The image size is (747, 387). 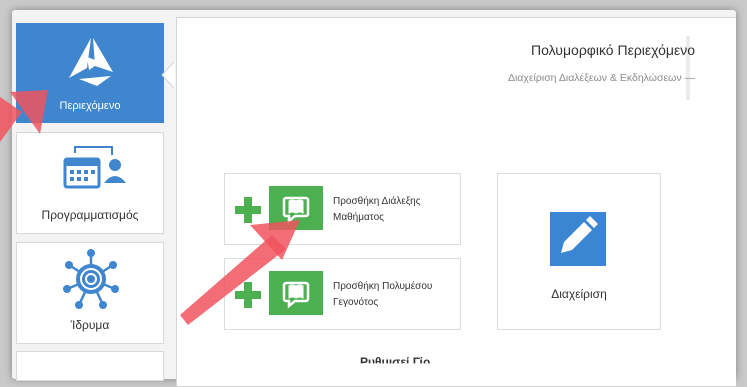 I want to click on annotation-arrow-left, so click(x=24, y=116).